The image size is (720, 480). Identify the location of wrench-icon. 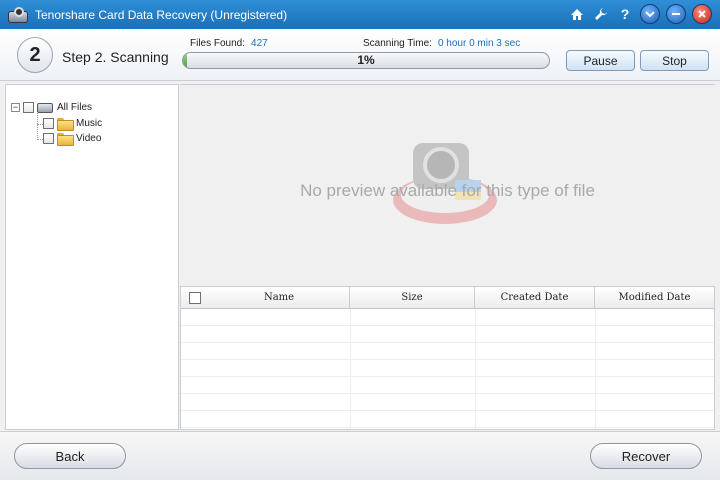
(601, 14).